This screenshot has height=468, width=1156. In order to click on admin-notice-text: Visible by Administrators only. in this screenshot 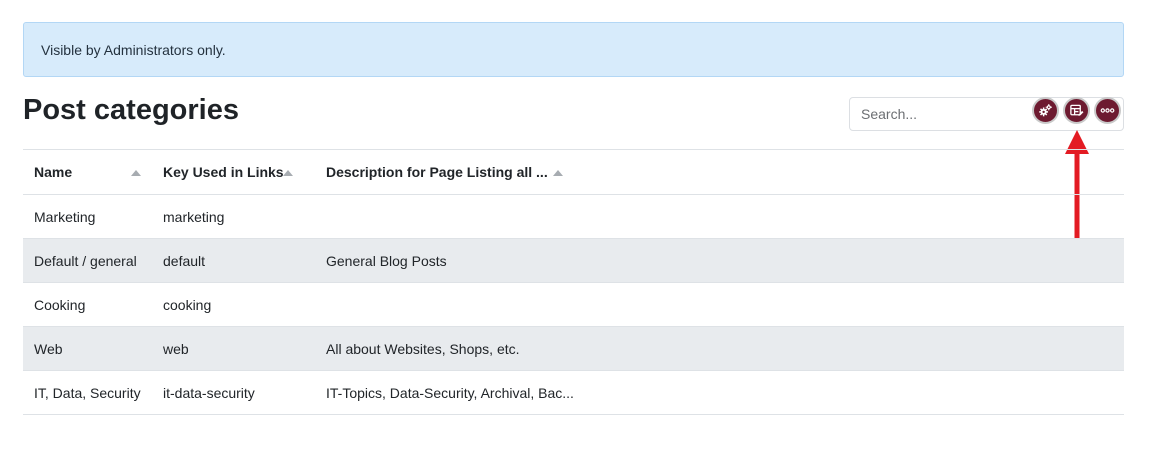, I will do `click(133, 49)`.